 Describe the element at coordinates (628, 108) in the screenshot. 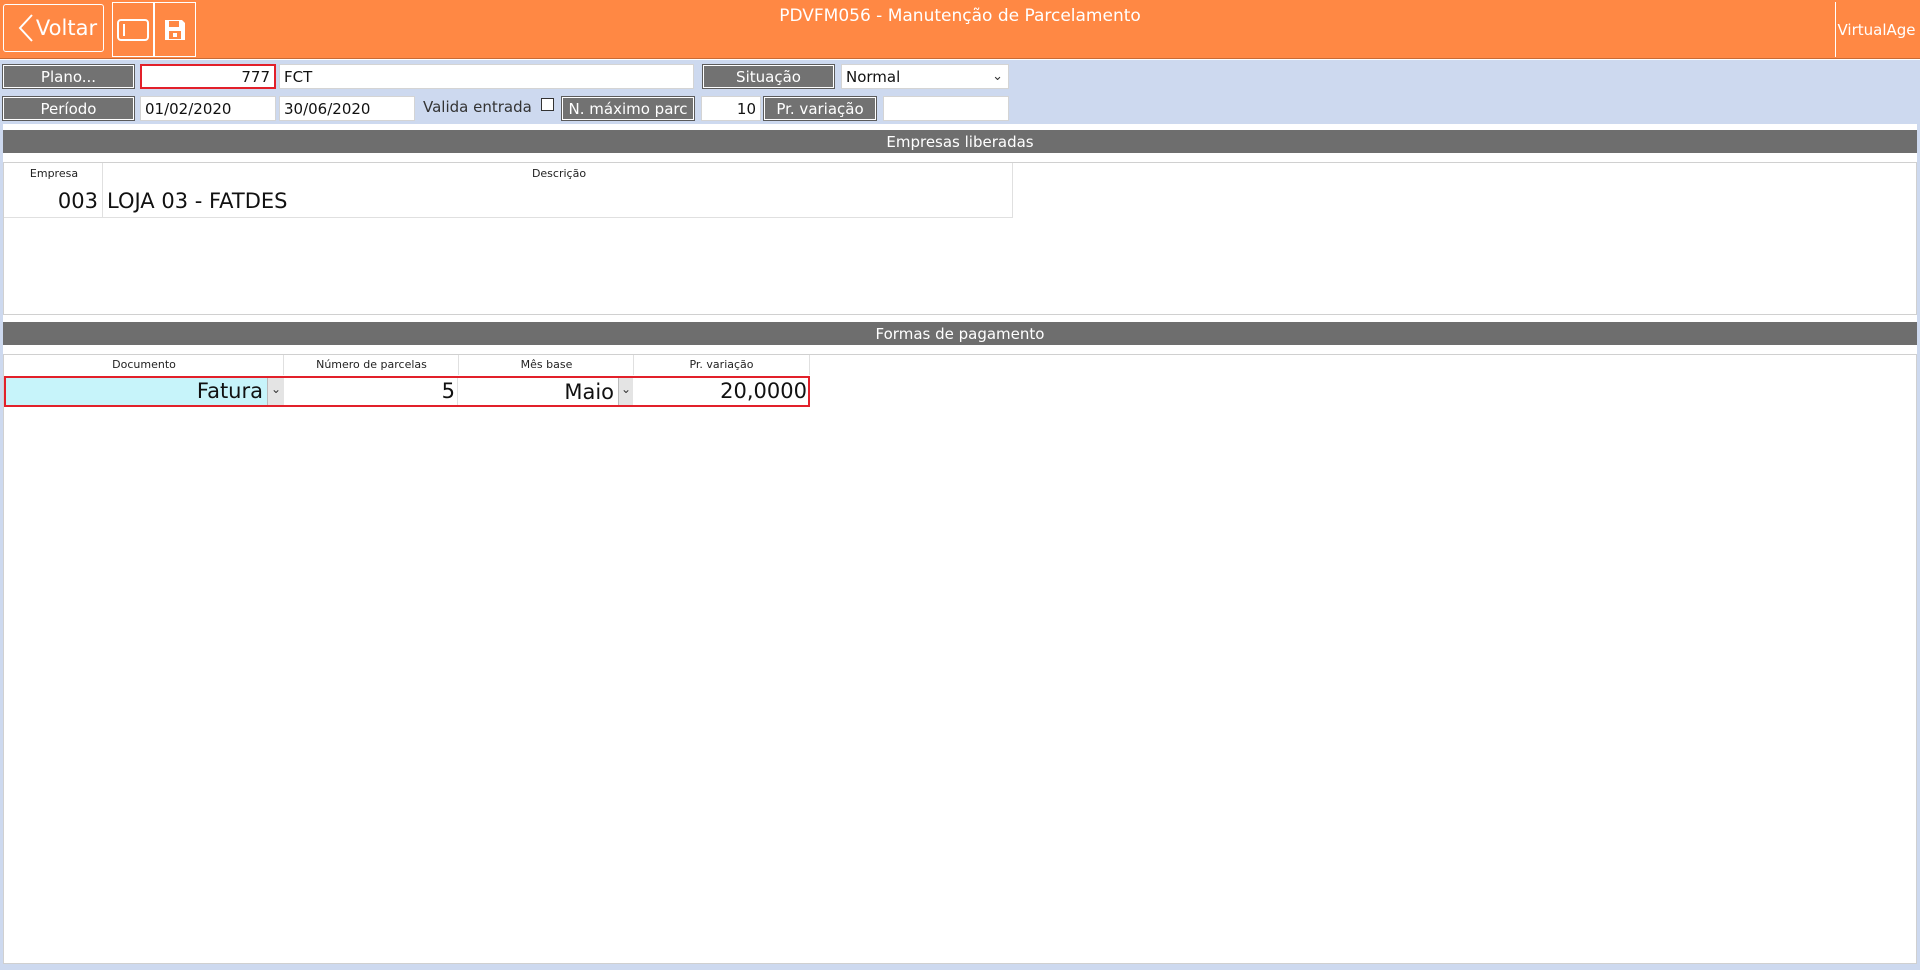

I see `max-parc-label-button: N. máximo parc` at that location.